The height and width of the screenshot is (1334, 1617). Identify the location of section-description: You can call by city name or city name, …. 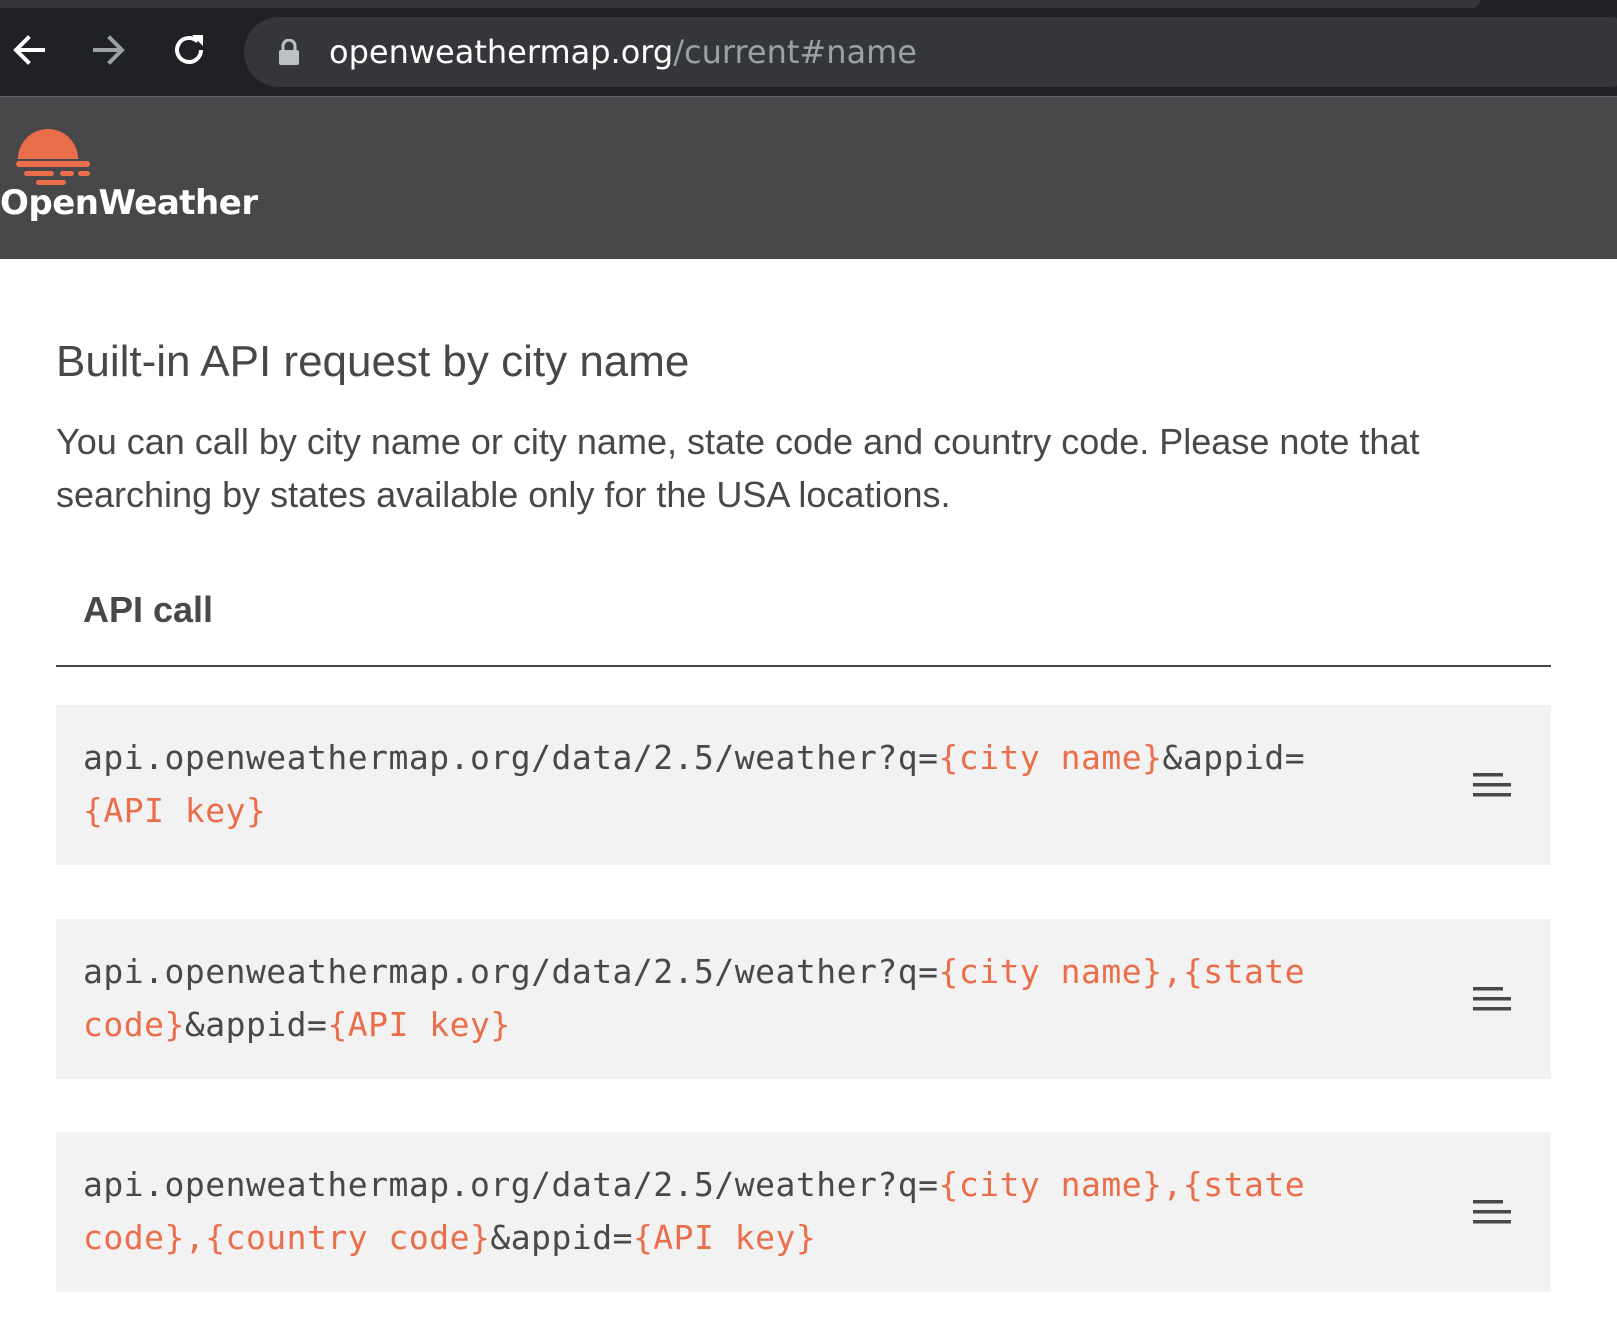
(738, 468).